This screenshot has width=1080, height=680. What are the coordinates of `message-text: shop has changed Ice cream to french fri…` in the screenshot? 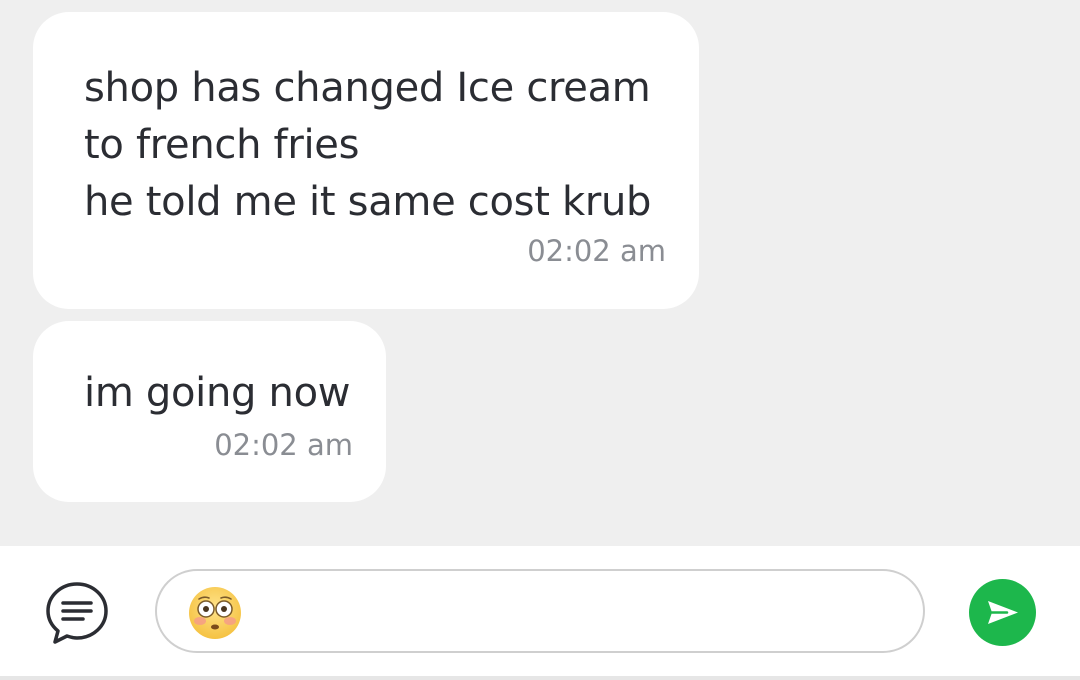 It's located at (374, 145).